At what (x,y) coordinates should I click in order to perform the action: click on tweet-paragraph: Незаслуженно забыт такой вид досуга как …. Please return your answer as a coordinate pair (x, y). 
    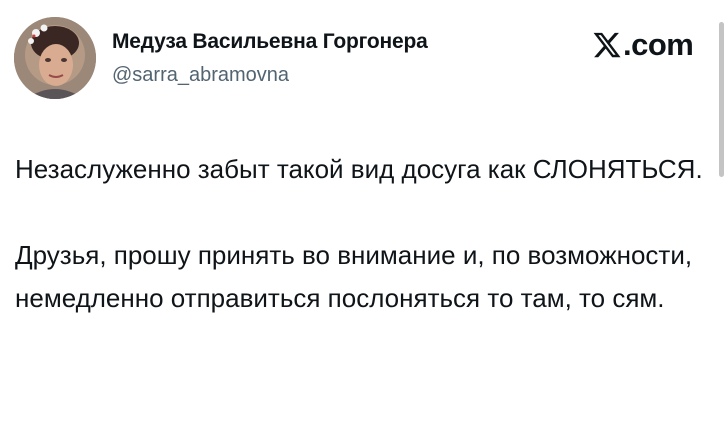
    Looking at the image, I should click on (359, 169).